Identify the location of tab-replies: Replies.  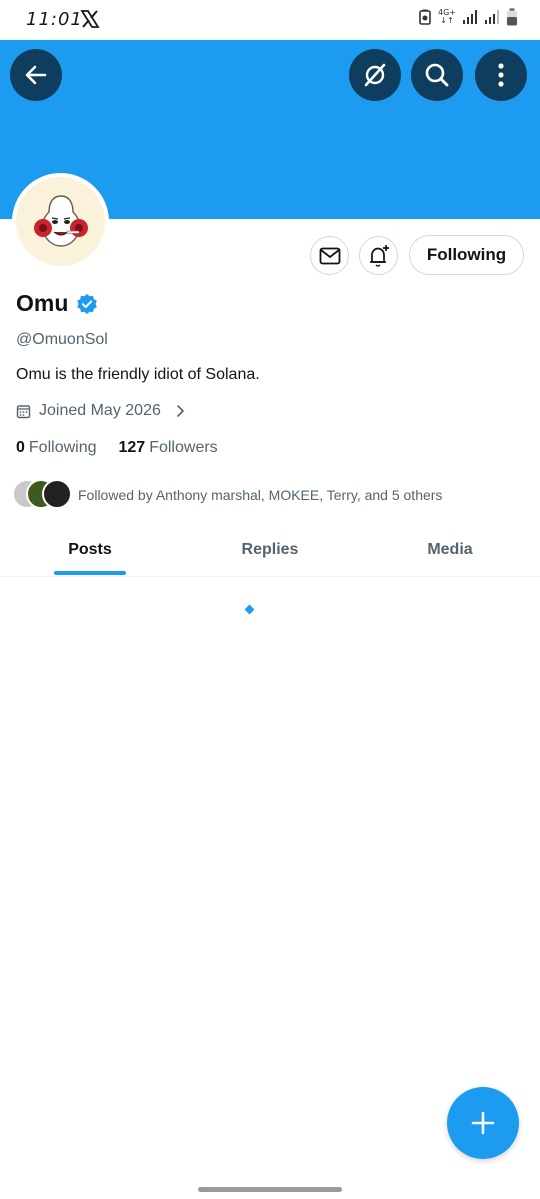
(270, 550).